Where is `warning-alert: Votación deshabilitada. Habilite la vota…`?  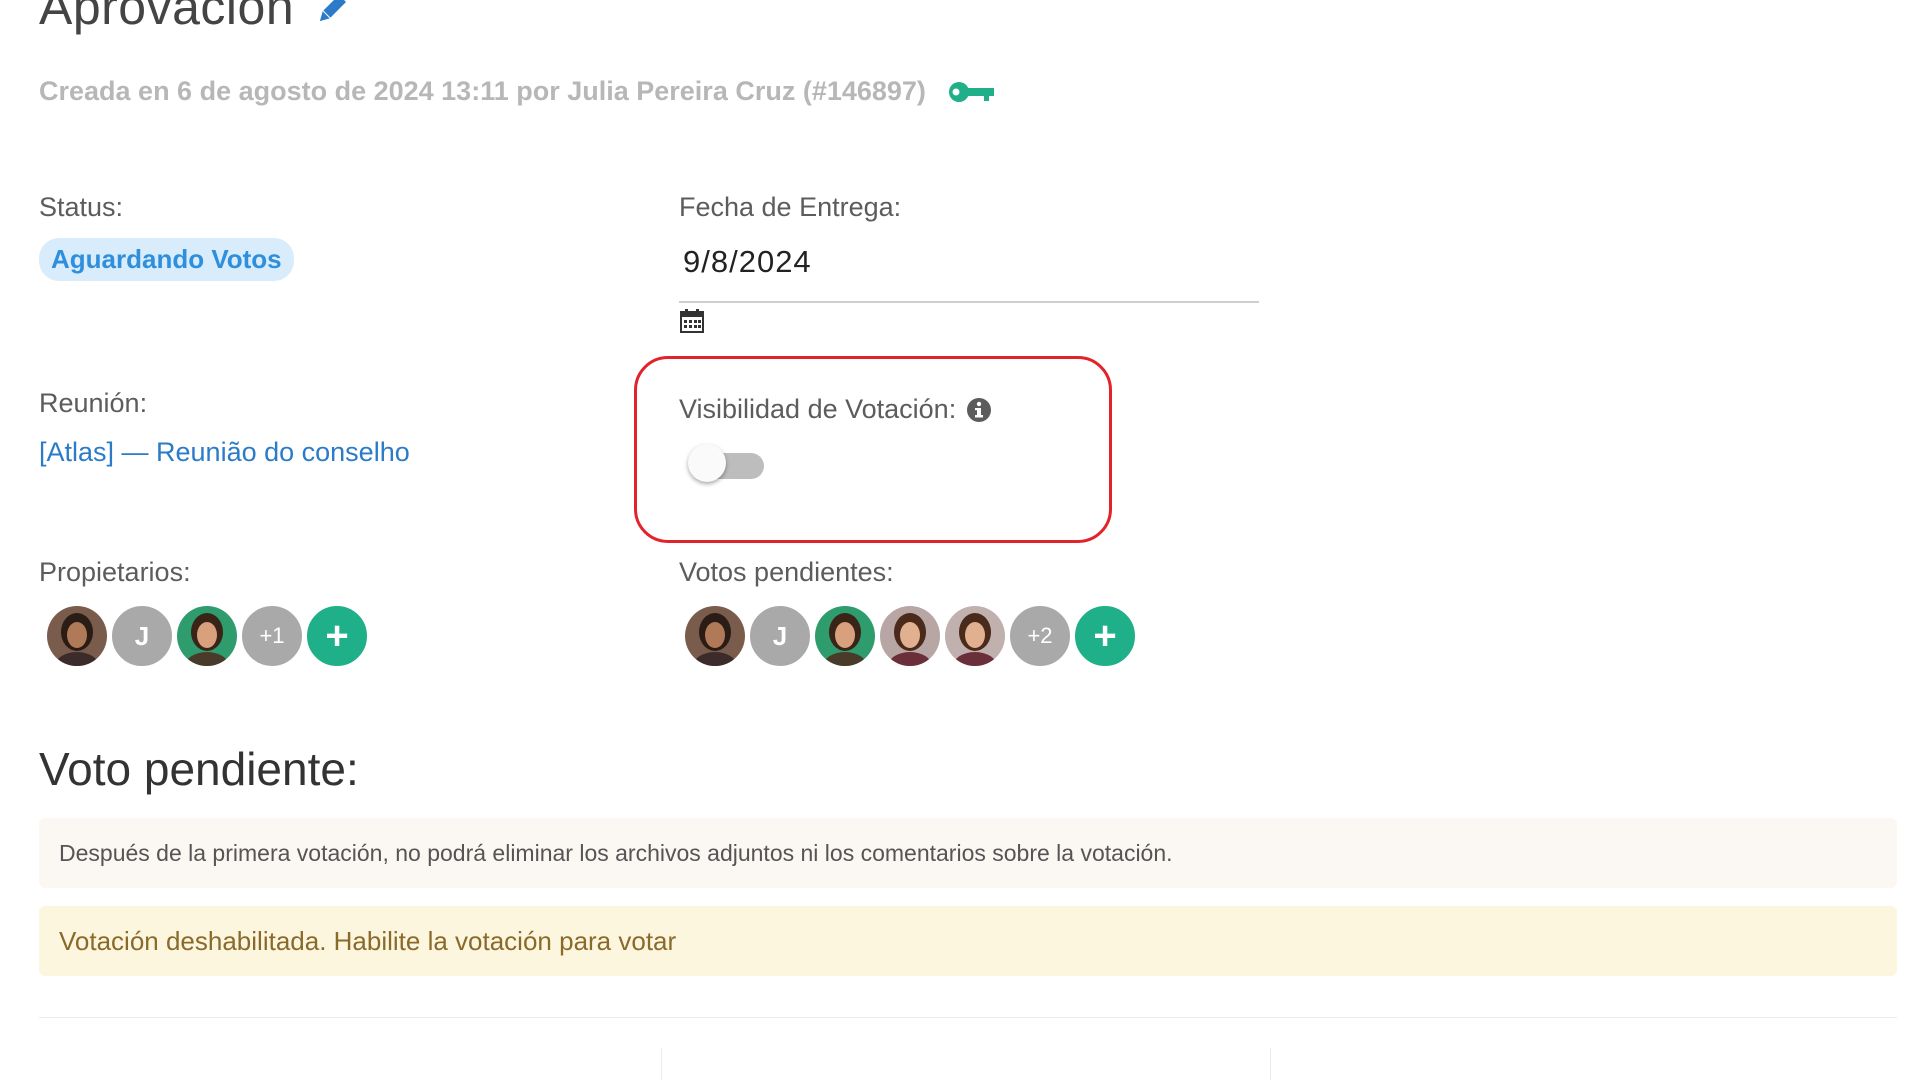 warning-alert: Votación deshabilitada. Habilite la vota… is located at coordinates (968, 941).